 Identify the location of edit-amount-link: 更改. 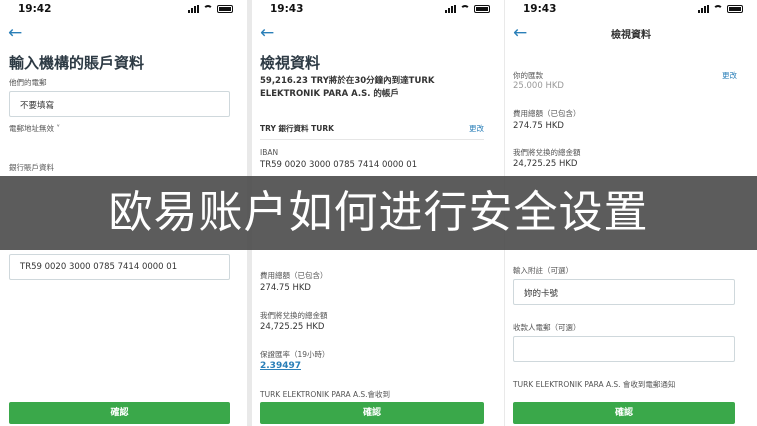
(729, 75).